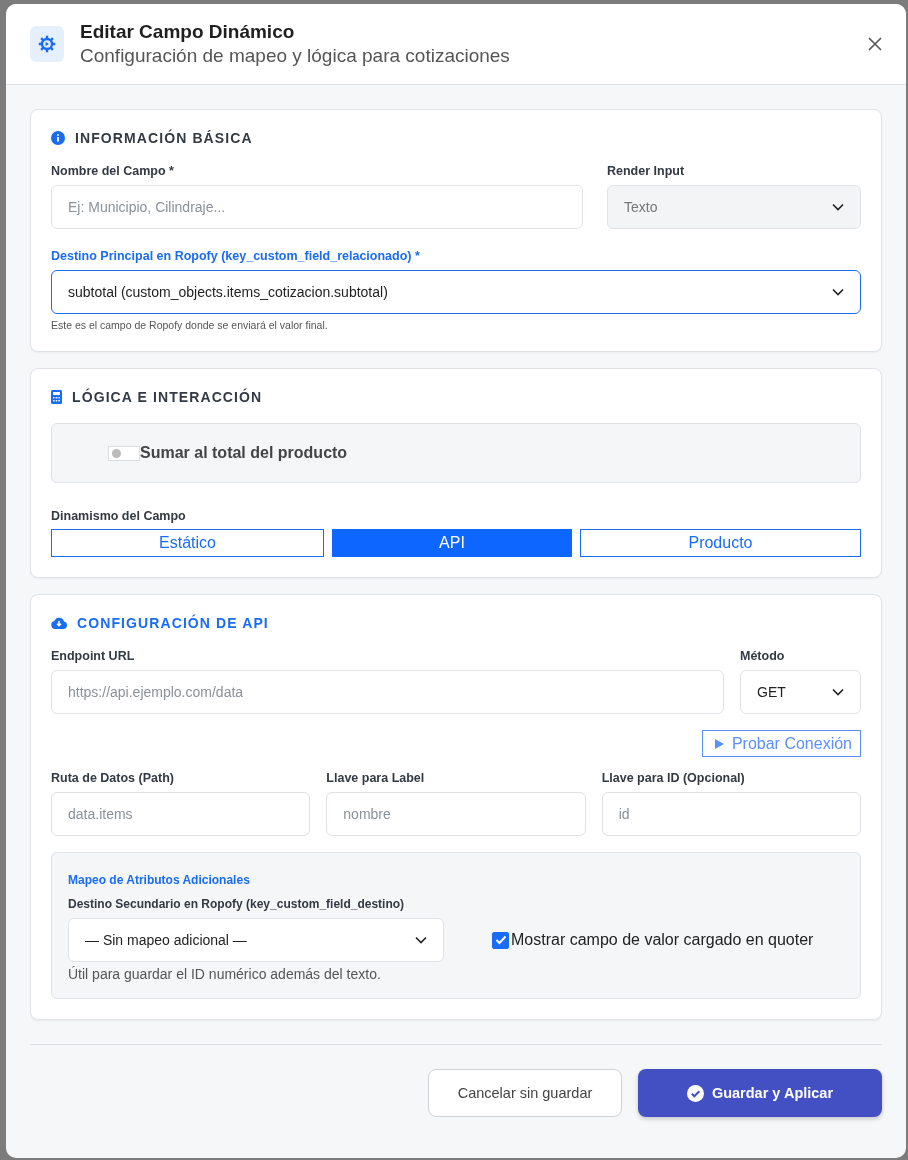 The width and height of the screenshot is (908, 1160). Describe the element at coordinates (119, 516) in the screenshot. I see `field-label: Dinamismo del Campo` at that location.